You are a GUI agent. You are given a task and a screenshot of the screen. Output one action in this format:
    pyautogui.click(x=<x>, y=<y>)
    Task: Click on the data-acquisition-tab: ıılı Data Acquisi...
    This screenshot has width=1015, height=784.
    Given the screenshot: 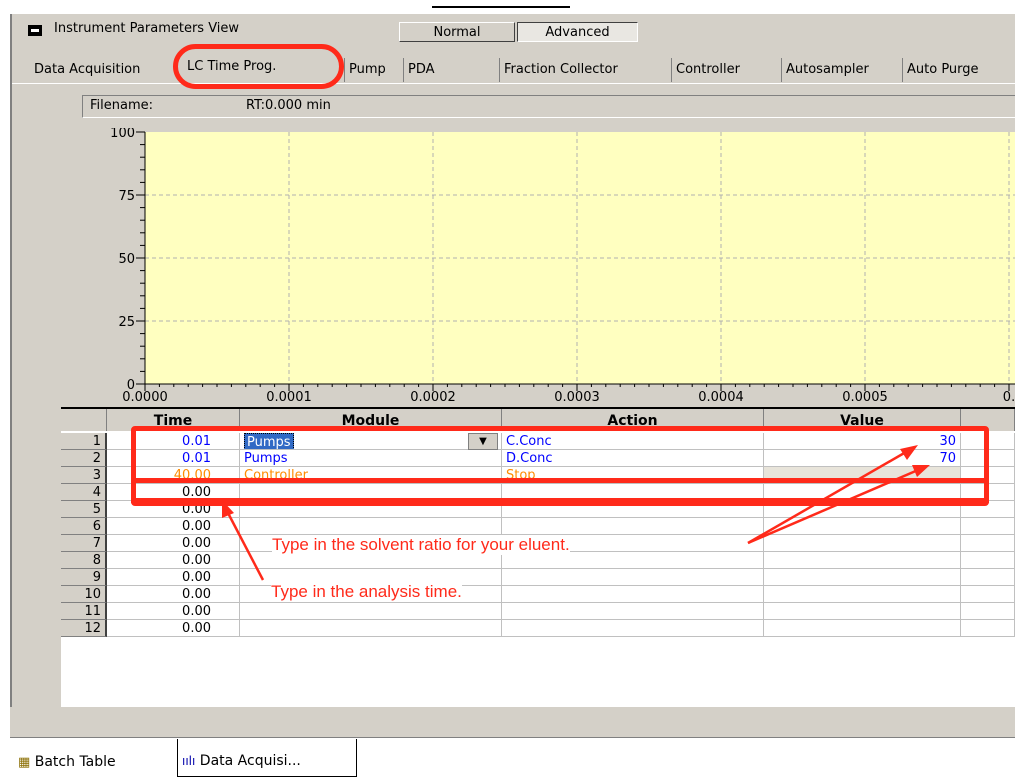 What is the action you would take?
    pyautogui.click(x=267, y=758)
    